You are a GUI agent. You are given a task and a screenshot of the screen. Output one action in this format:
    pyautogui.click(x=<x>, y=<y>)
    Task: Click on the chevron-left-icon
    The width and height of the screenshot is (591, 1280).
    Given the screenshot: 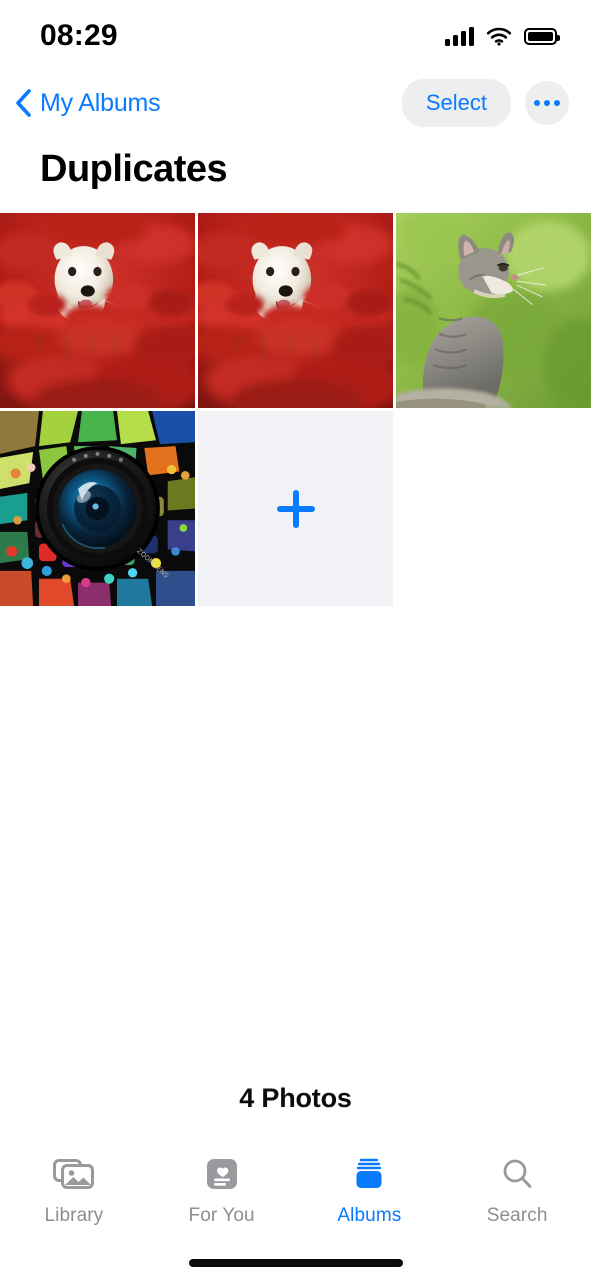 What is the action you would take?
    pyautogui.click(x=24, y=103)
    